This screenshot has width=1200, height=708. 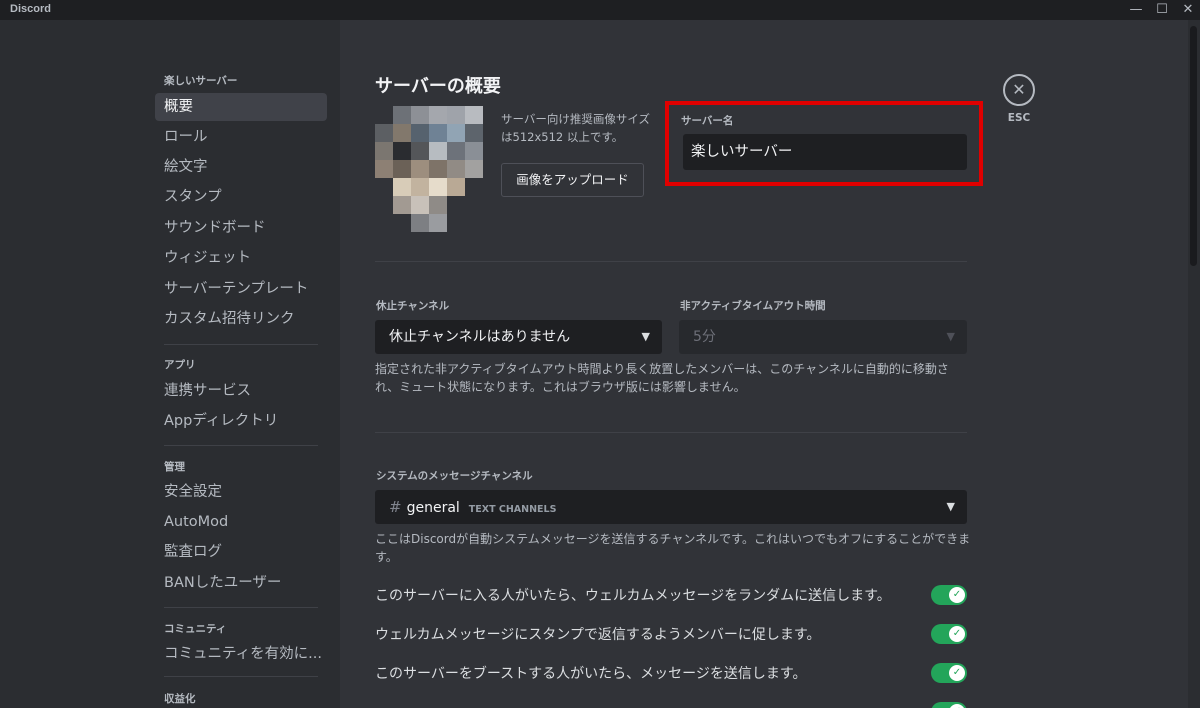 What do you see at coordinates (241, 228) in the screenshot?
I see `sidebar-item-soundboard: サウンドボード` at bounding box center [241, 228].